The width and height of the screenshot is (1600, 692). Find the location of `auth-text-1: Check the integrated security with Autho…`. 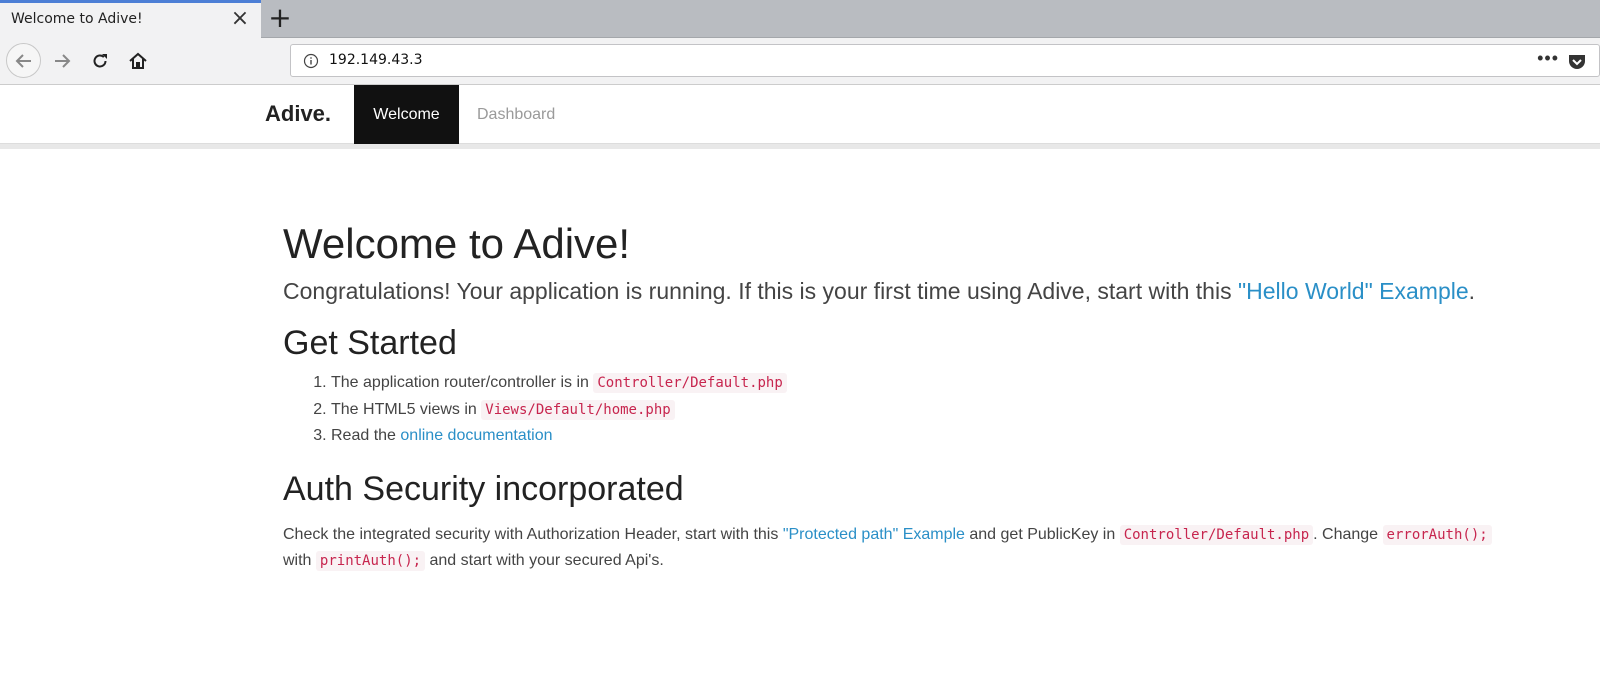

auth-text-1: Check the integrated security with Autho… is located at coordinates (533, 534).